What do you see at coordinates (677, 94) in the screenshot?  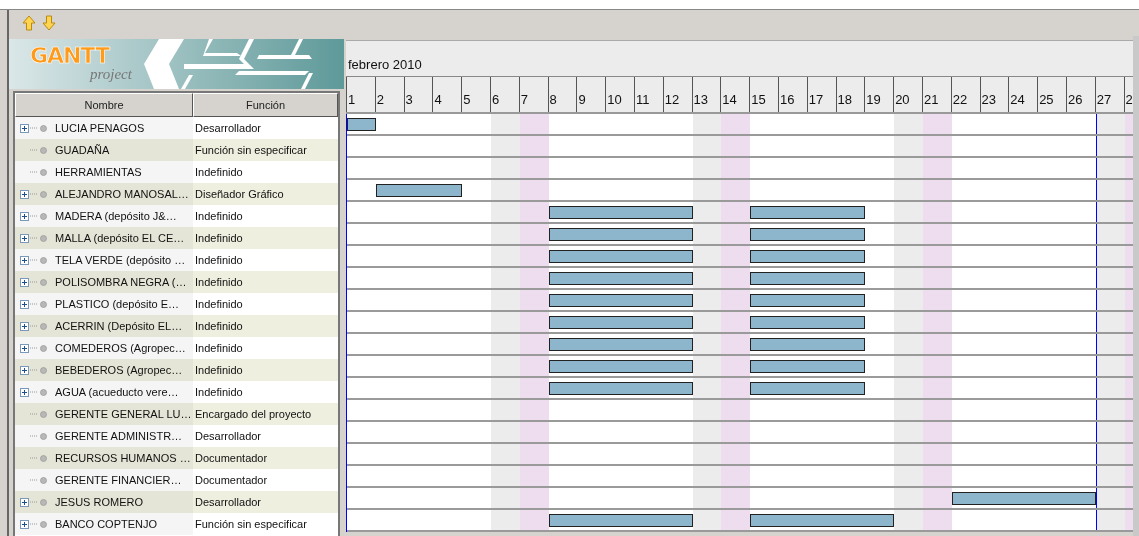 I see `day-header: 12` at bounding box center [677, 94].